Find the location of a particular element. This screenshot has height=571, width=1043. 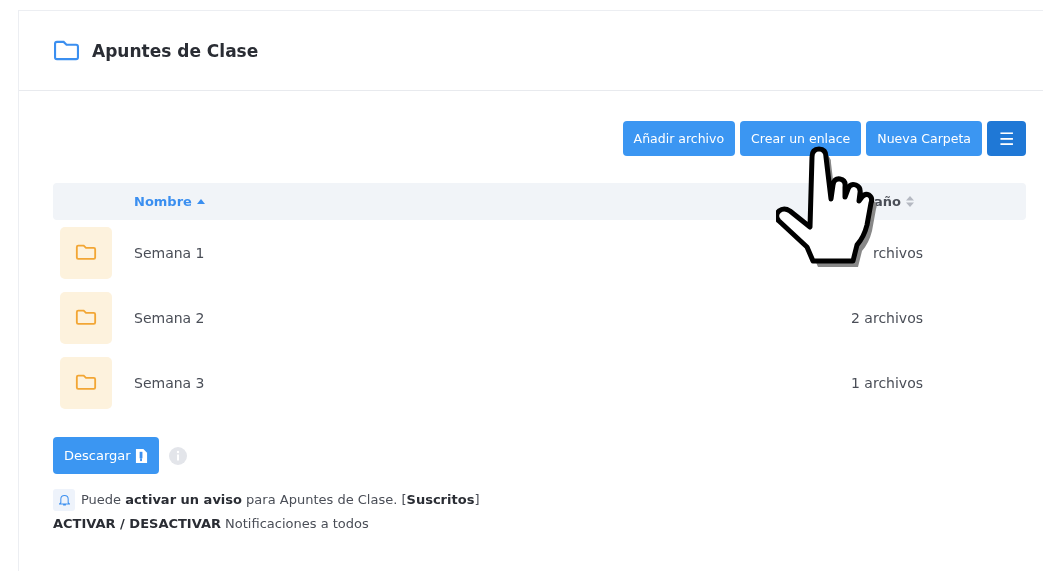

column-header: Nombre is located at coordinates (169, 201).